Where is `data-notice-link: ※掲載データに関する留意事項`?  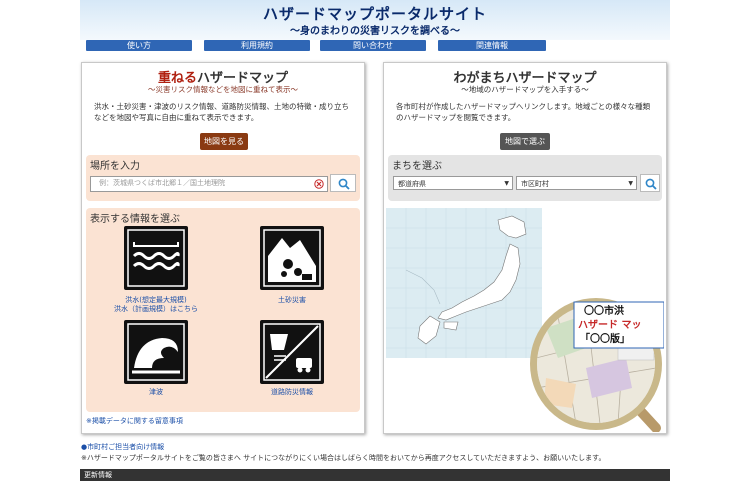 data-notice-link: ※掲載データに関する留意事項 is located at coordinates (134, 421).